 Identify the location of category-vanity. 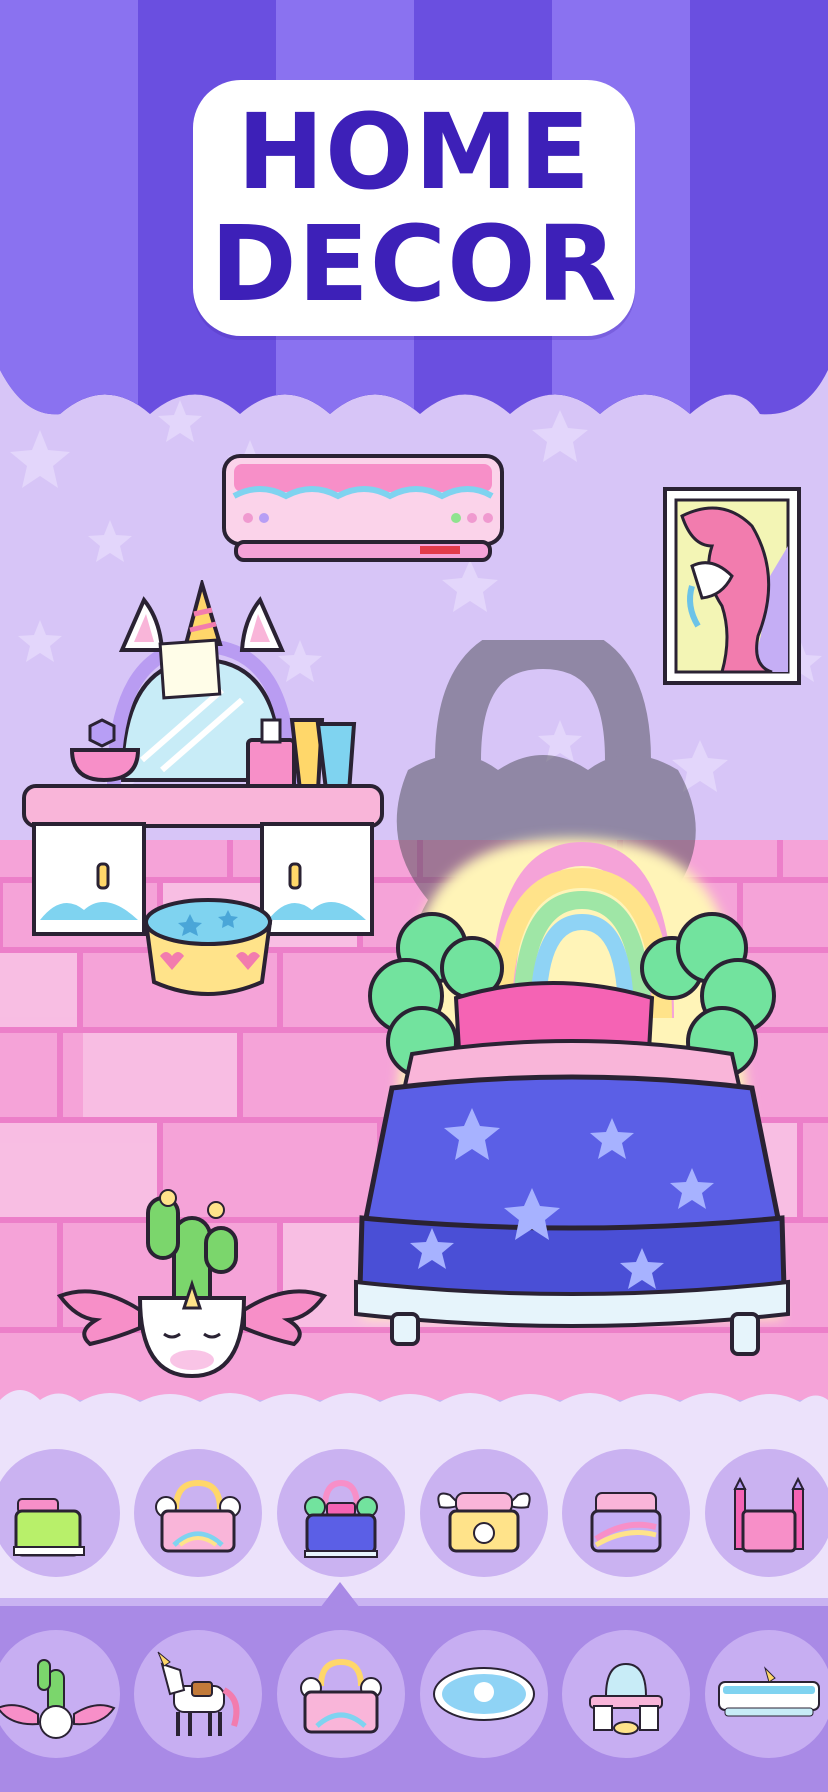
(626, 1694).